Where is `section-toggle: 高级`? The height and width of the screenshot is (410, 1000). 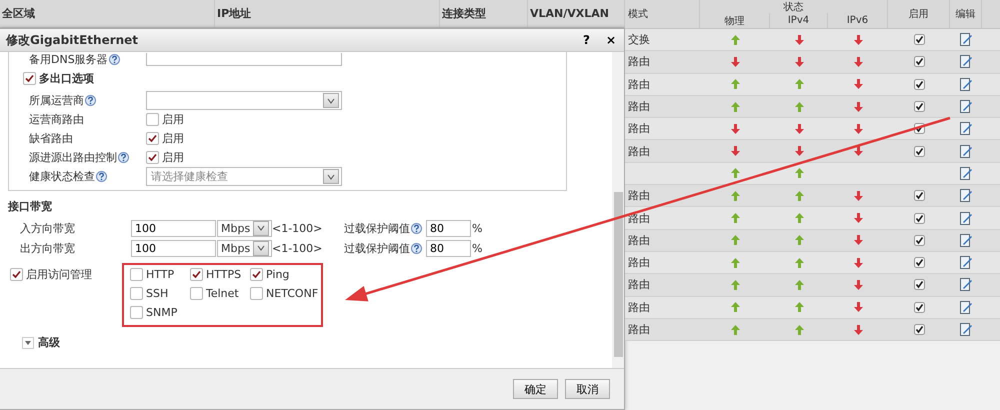
section-toggle: 高级 is located at coordinates (49, 342).